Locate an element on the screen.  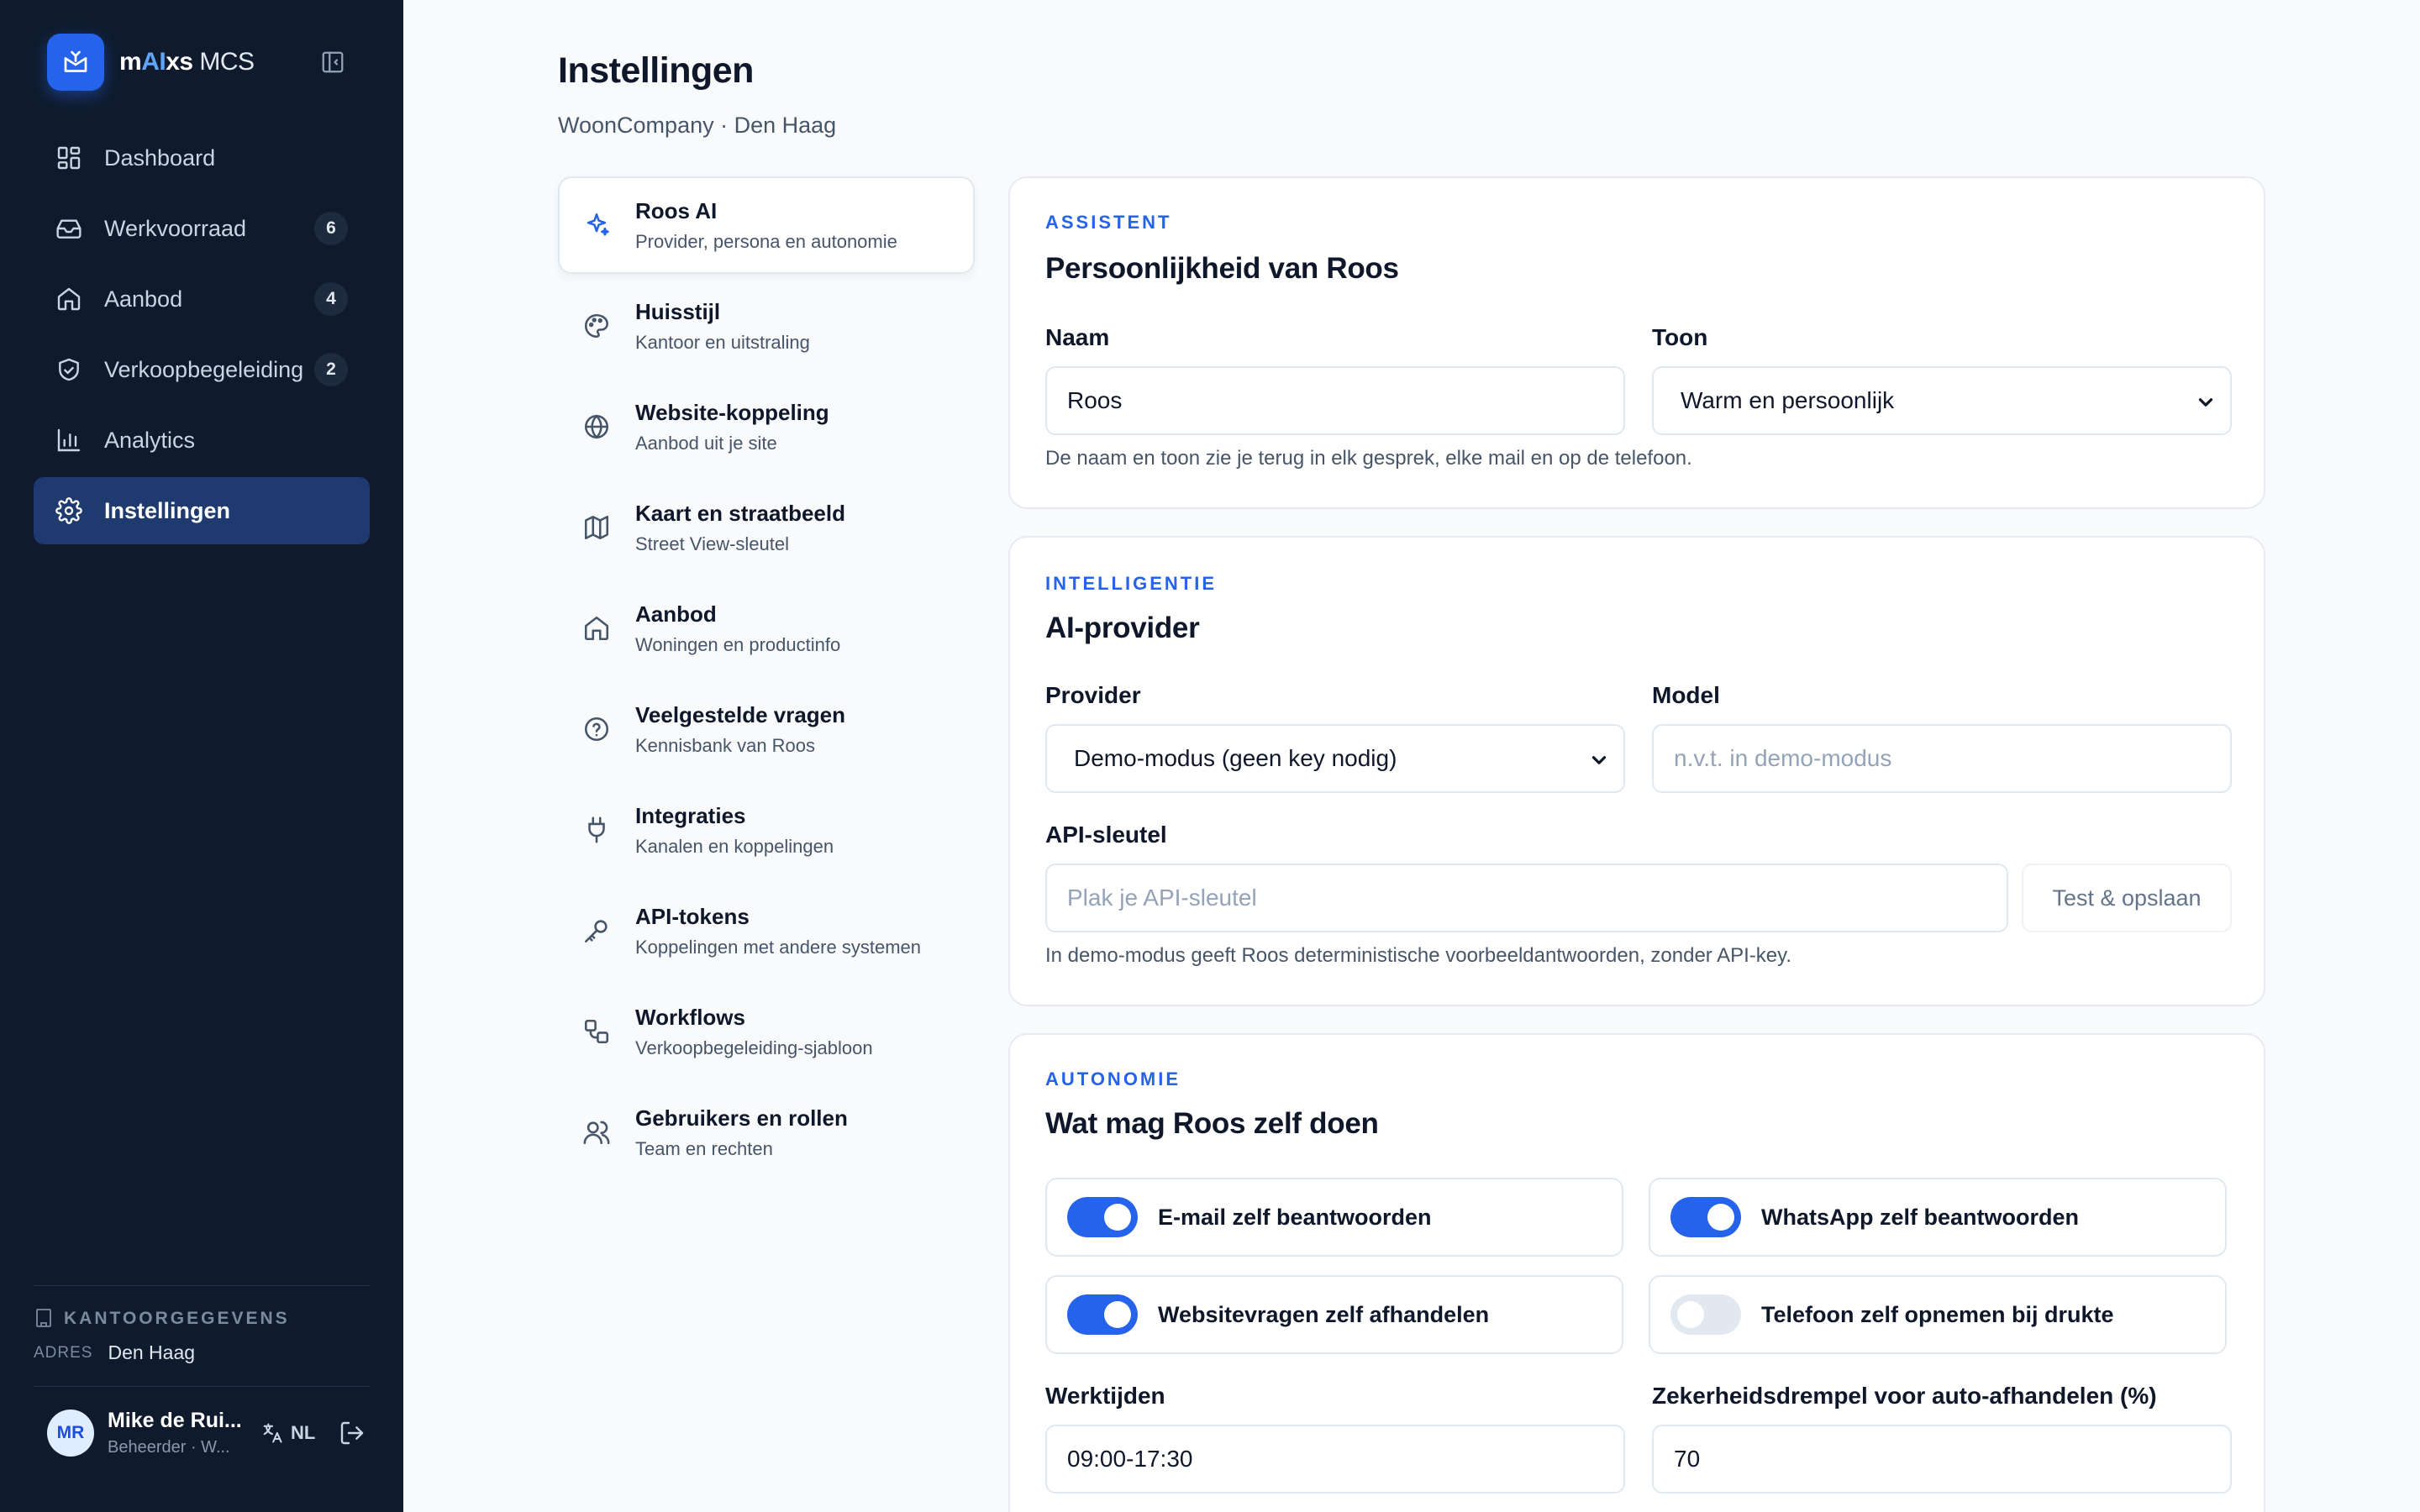
key-icon is located at coordinates (597, 931).